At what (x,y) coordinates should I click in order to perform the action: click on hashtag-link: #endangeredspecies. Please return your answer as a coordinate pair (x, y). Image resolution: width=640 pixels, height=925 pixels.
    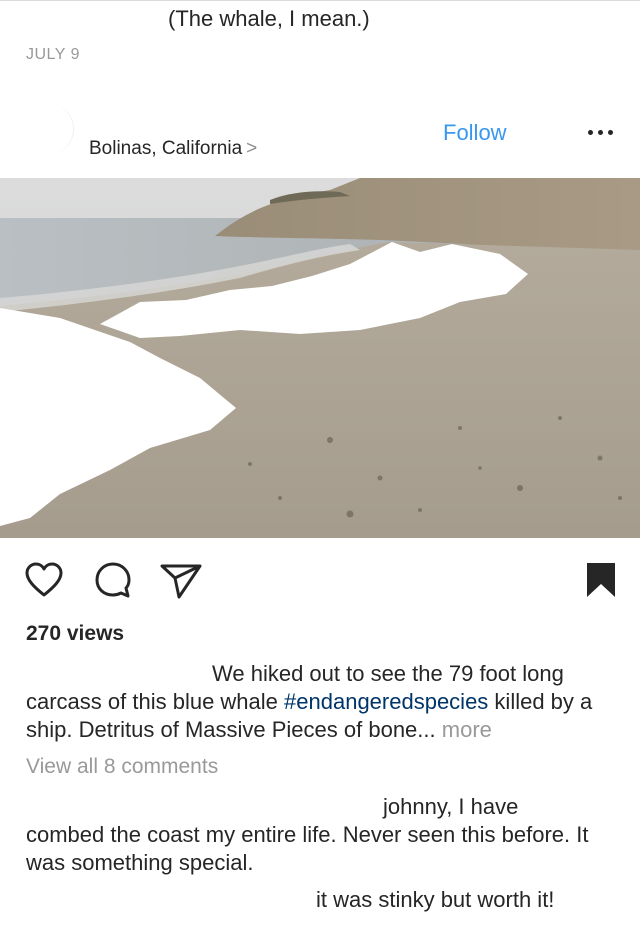
    Looking at the image, I should click on (386, 701).